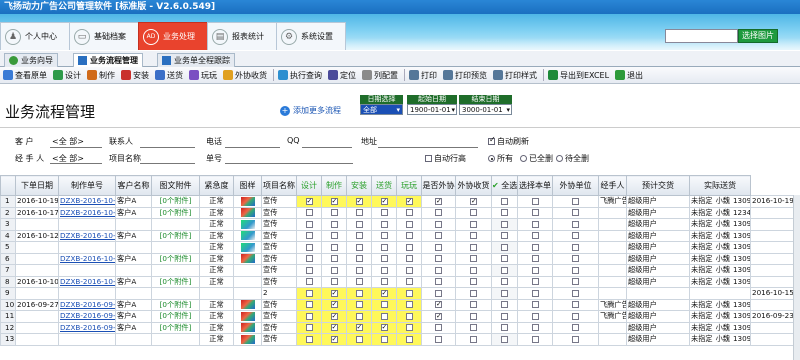  What do you see at coordinates (310, 110) in the screenshot?
I see `add-more-flow-link: + 添加更多流程` at bounding box center [310, 110].